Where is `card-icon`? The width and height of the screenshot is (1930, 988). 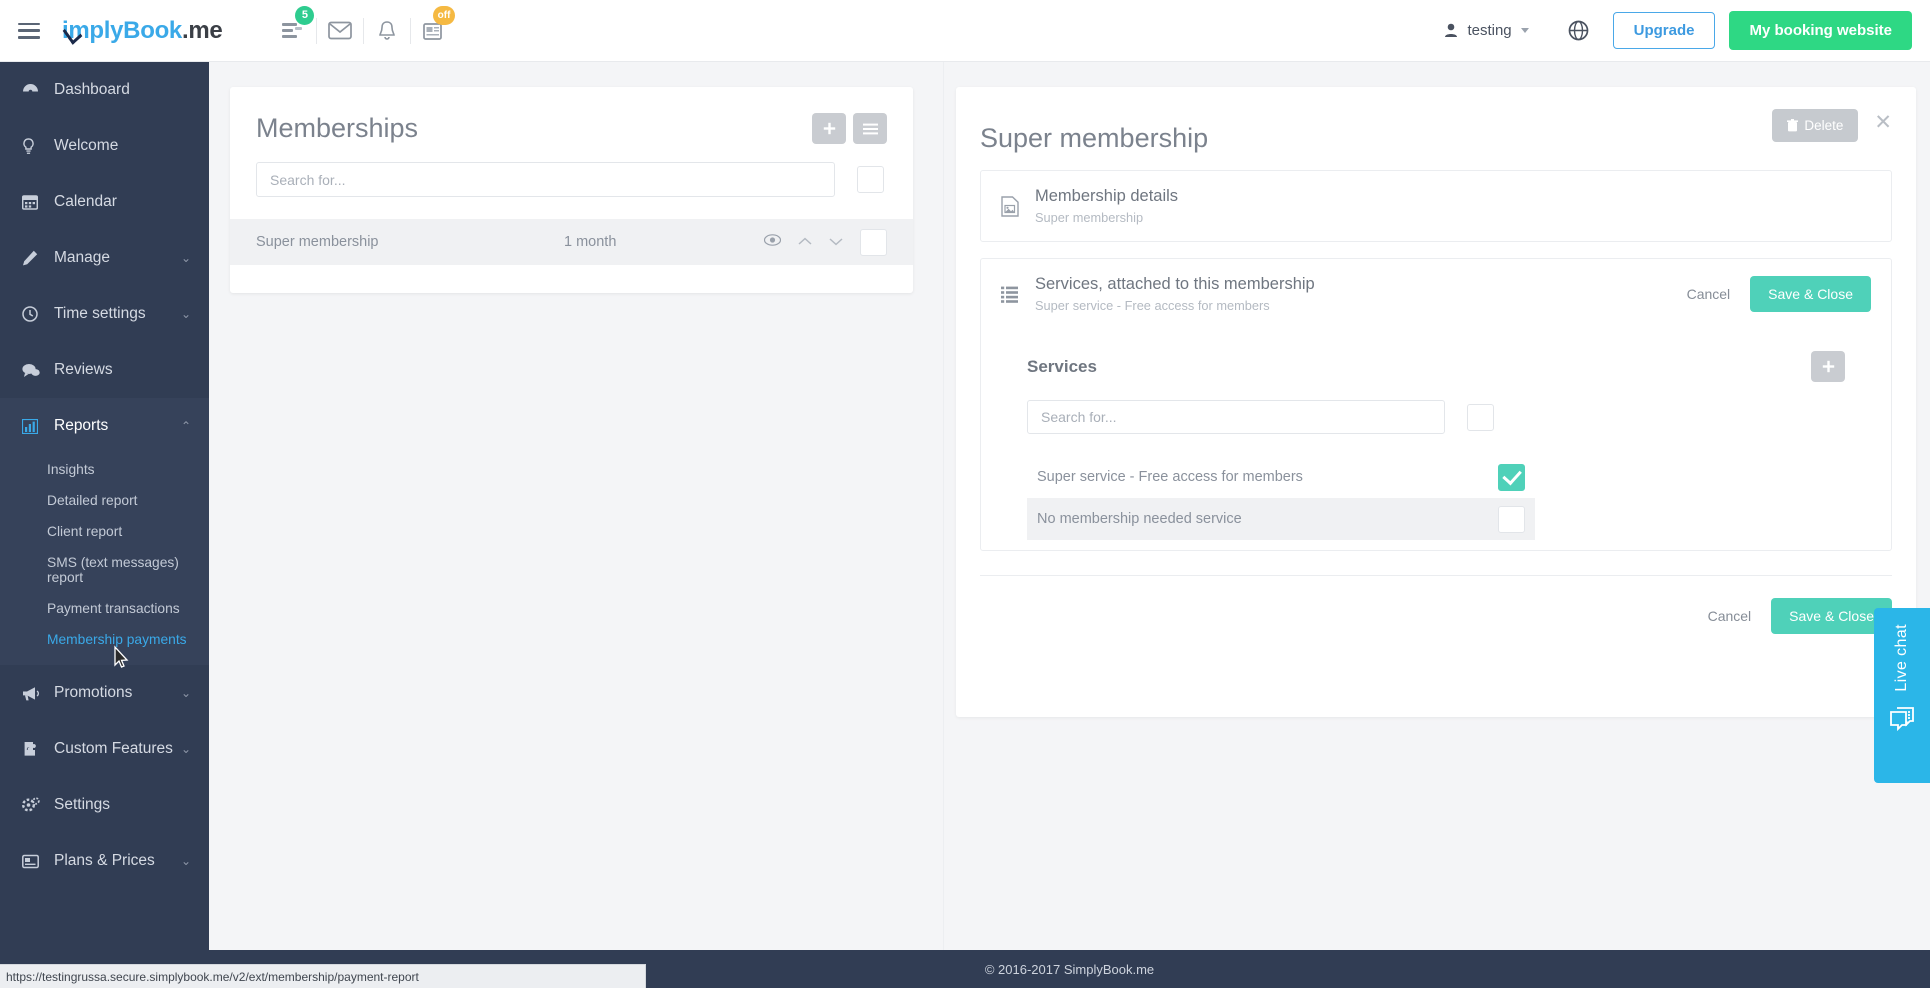 card-icon is located at coordinates (35, 861).